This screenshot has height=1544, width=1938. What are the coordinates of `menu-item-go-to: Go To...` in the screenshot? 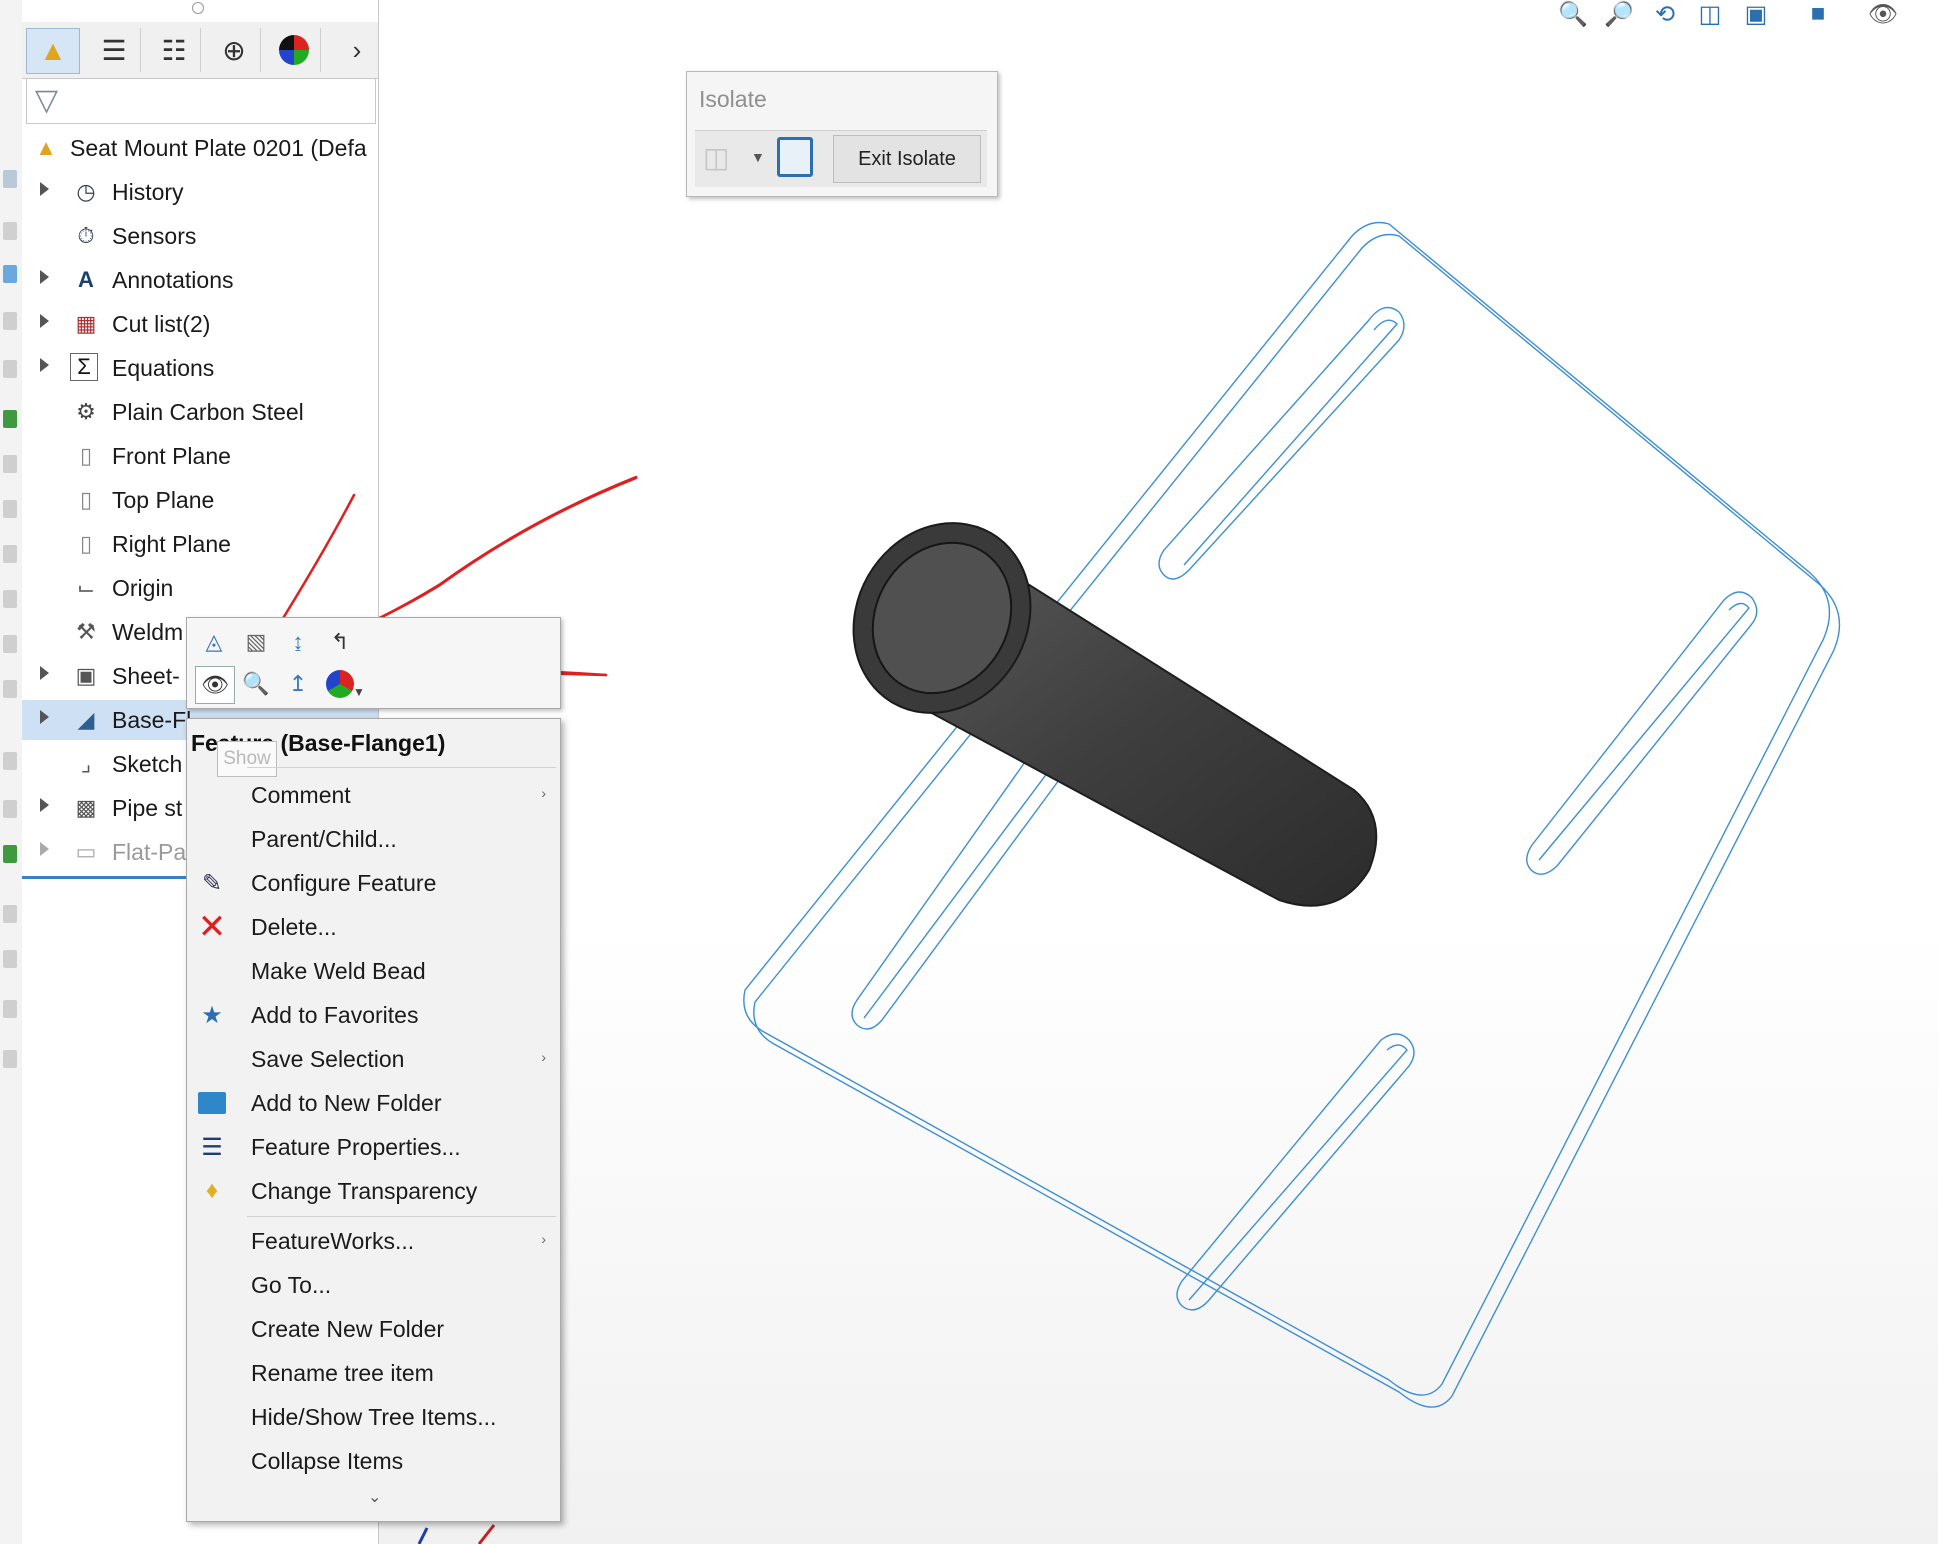 It's located at (373, 1285).